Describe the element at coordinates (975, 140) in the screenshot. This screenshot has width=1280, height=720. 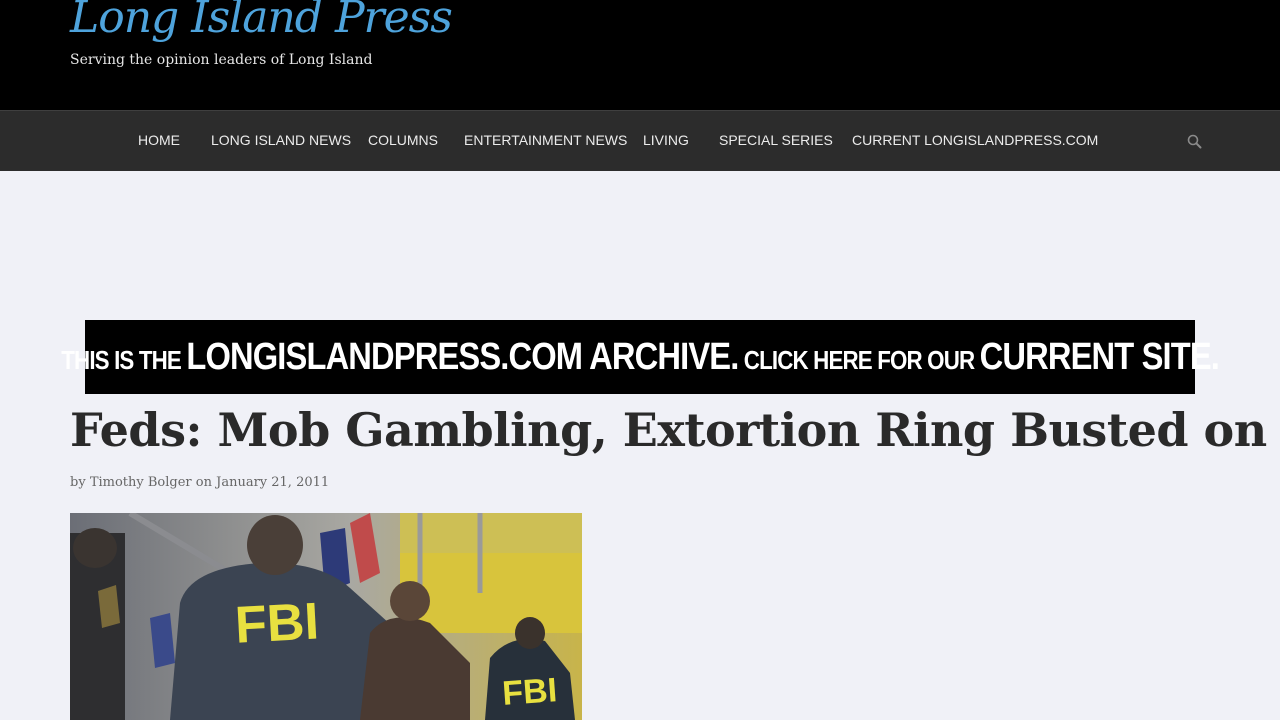
I see `nav-item-current-site: CURRENT LONGISLANDPRESS.COM` at that location.